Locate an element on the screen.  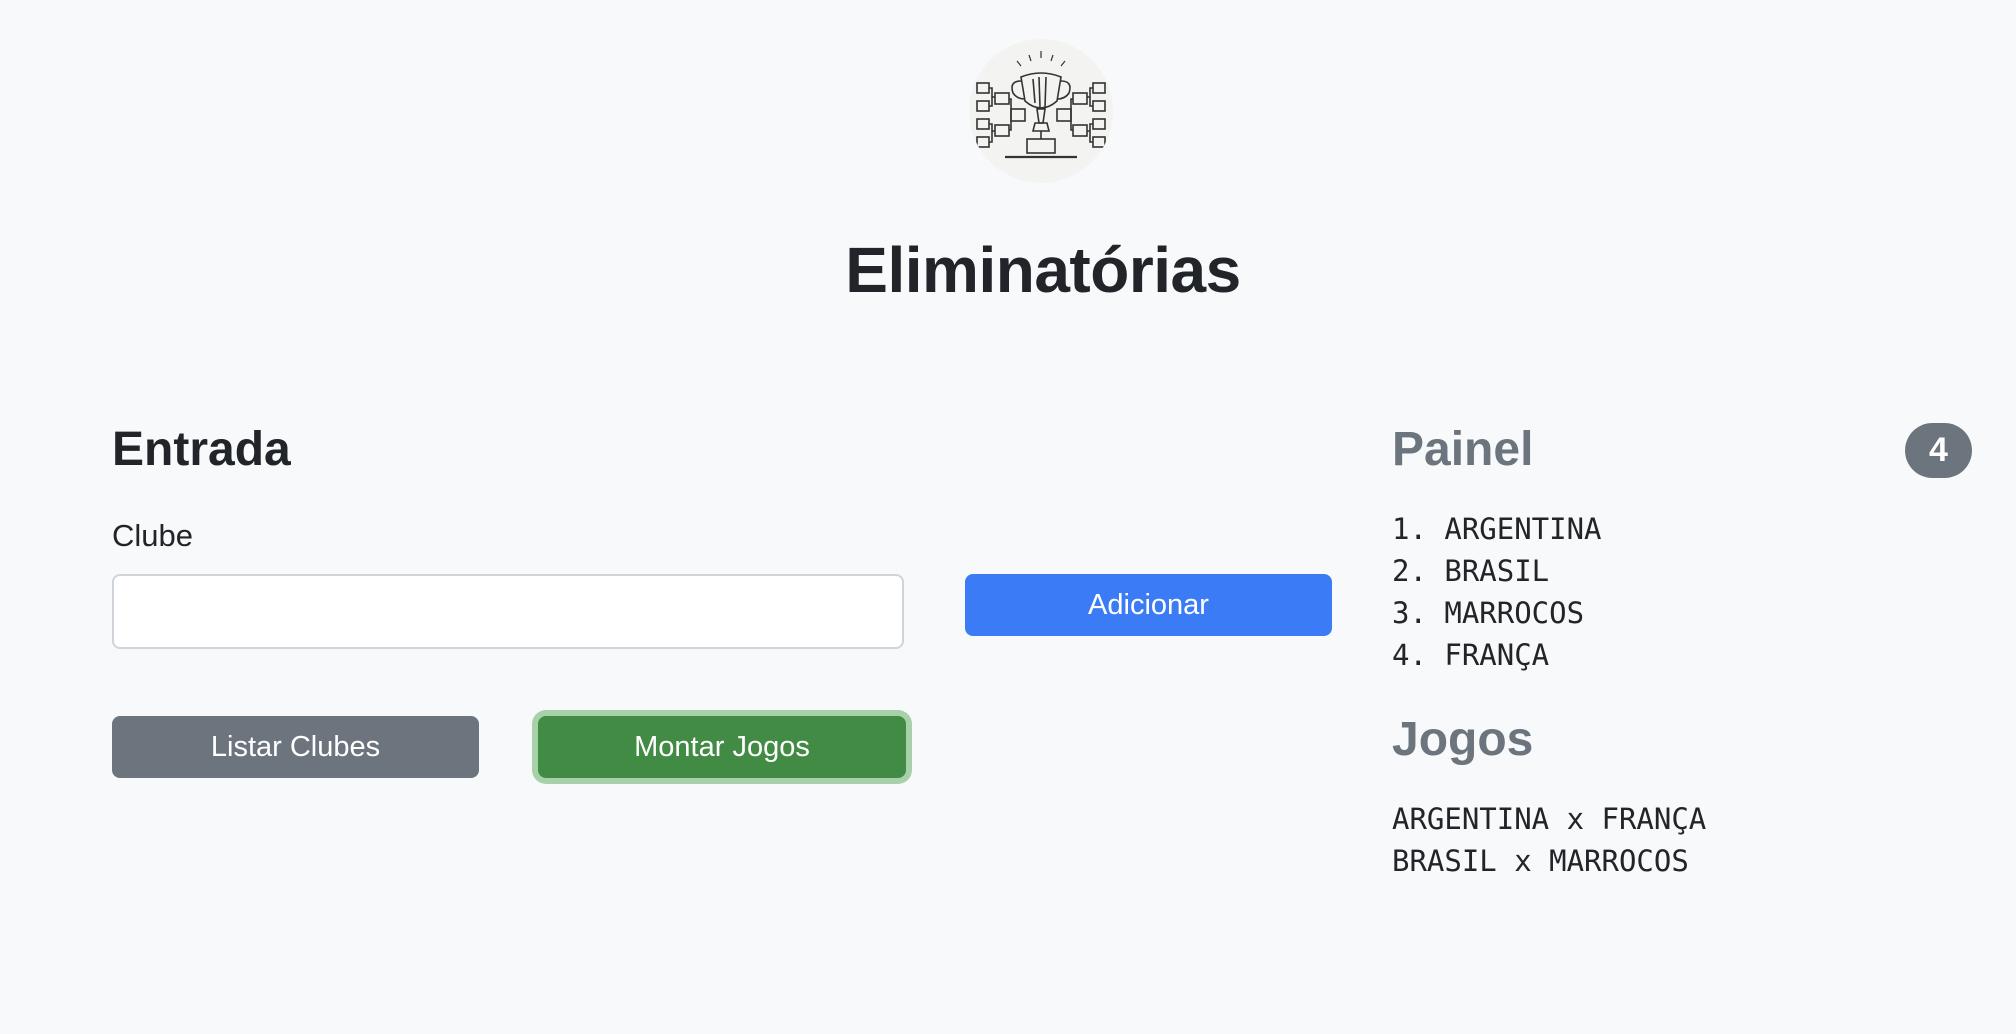
entrada-heading: Entrada is located at coordinates (201, 449).